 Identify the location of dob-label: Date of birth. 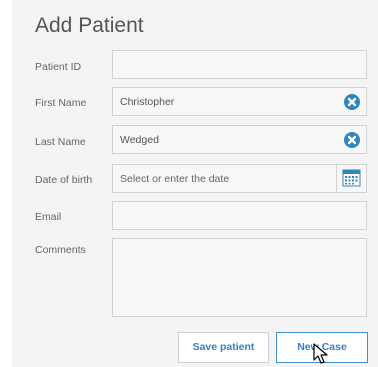
(64, 180).